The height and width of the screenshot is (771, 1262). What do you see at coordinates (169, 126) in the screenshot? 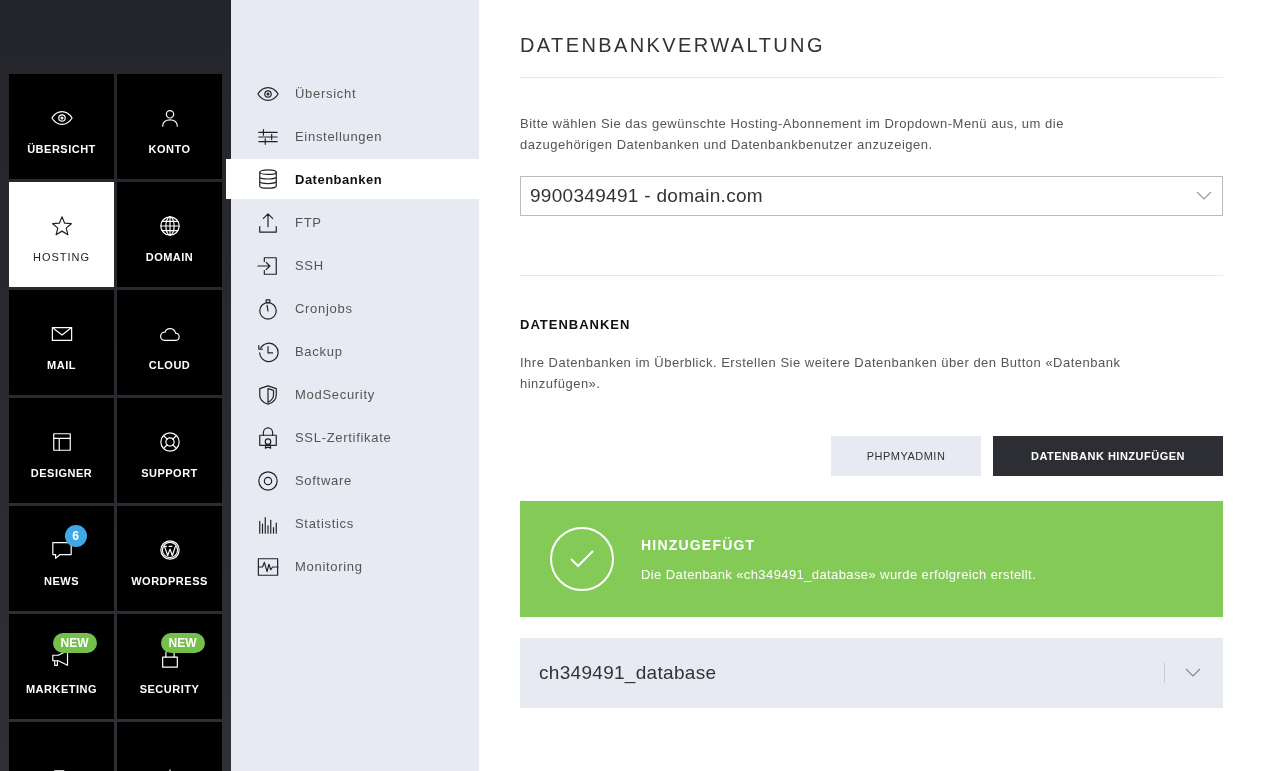
I see `nav-tile: KONTO` at bounding box center [169, 126].